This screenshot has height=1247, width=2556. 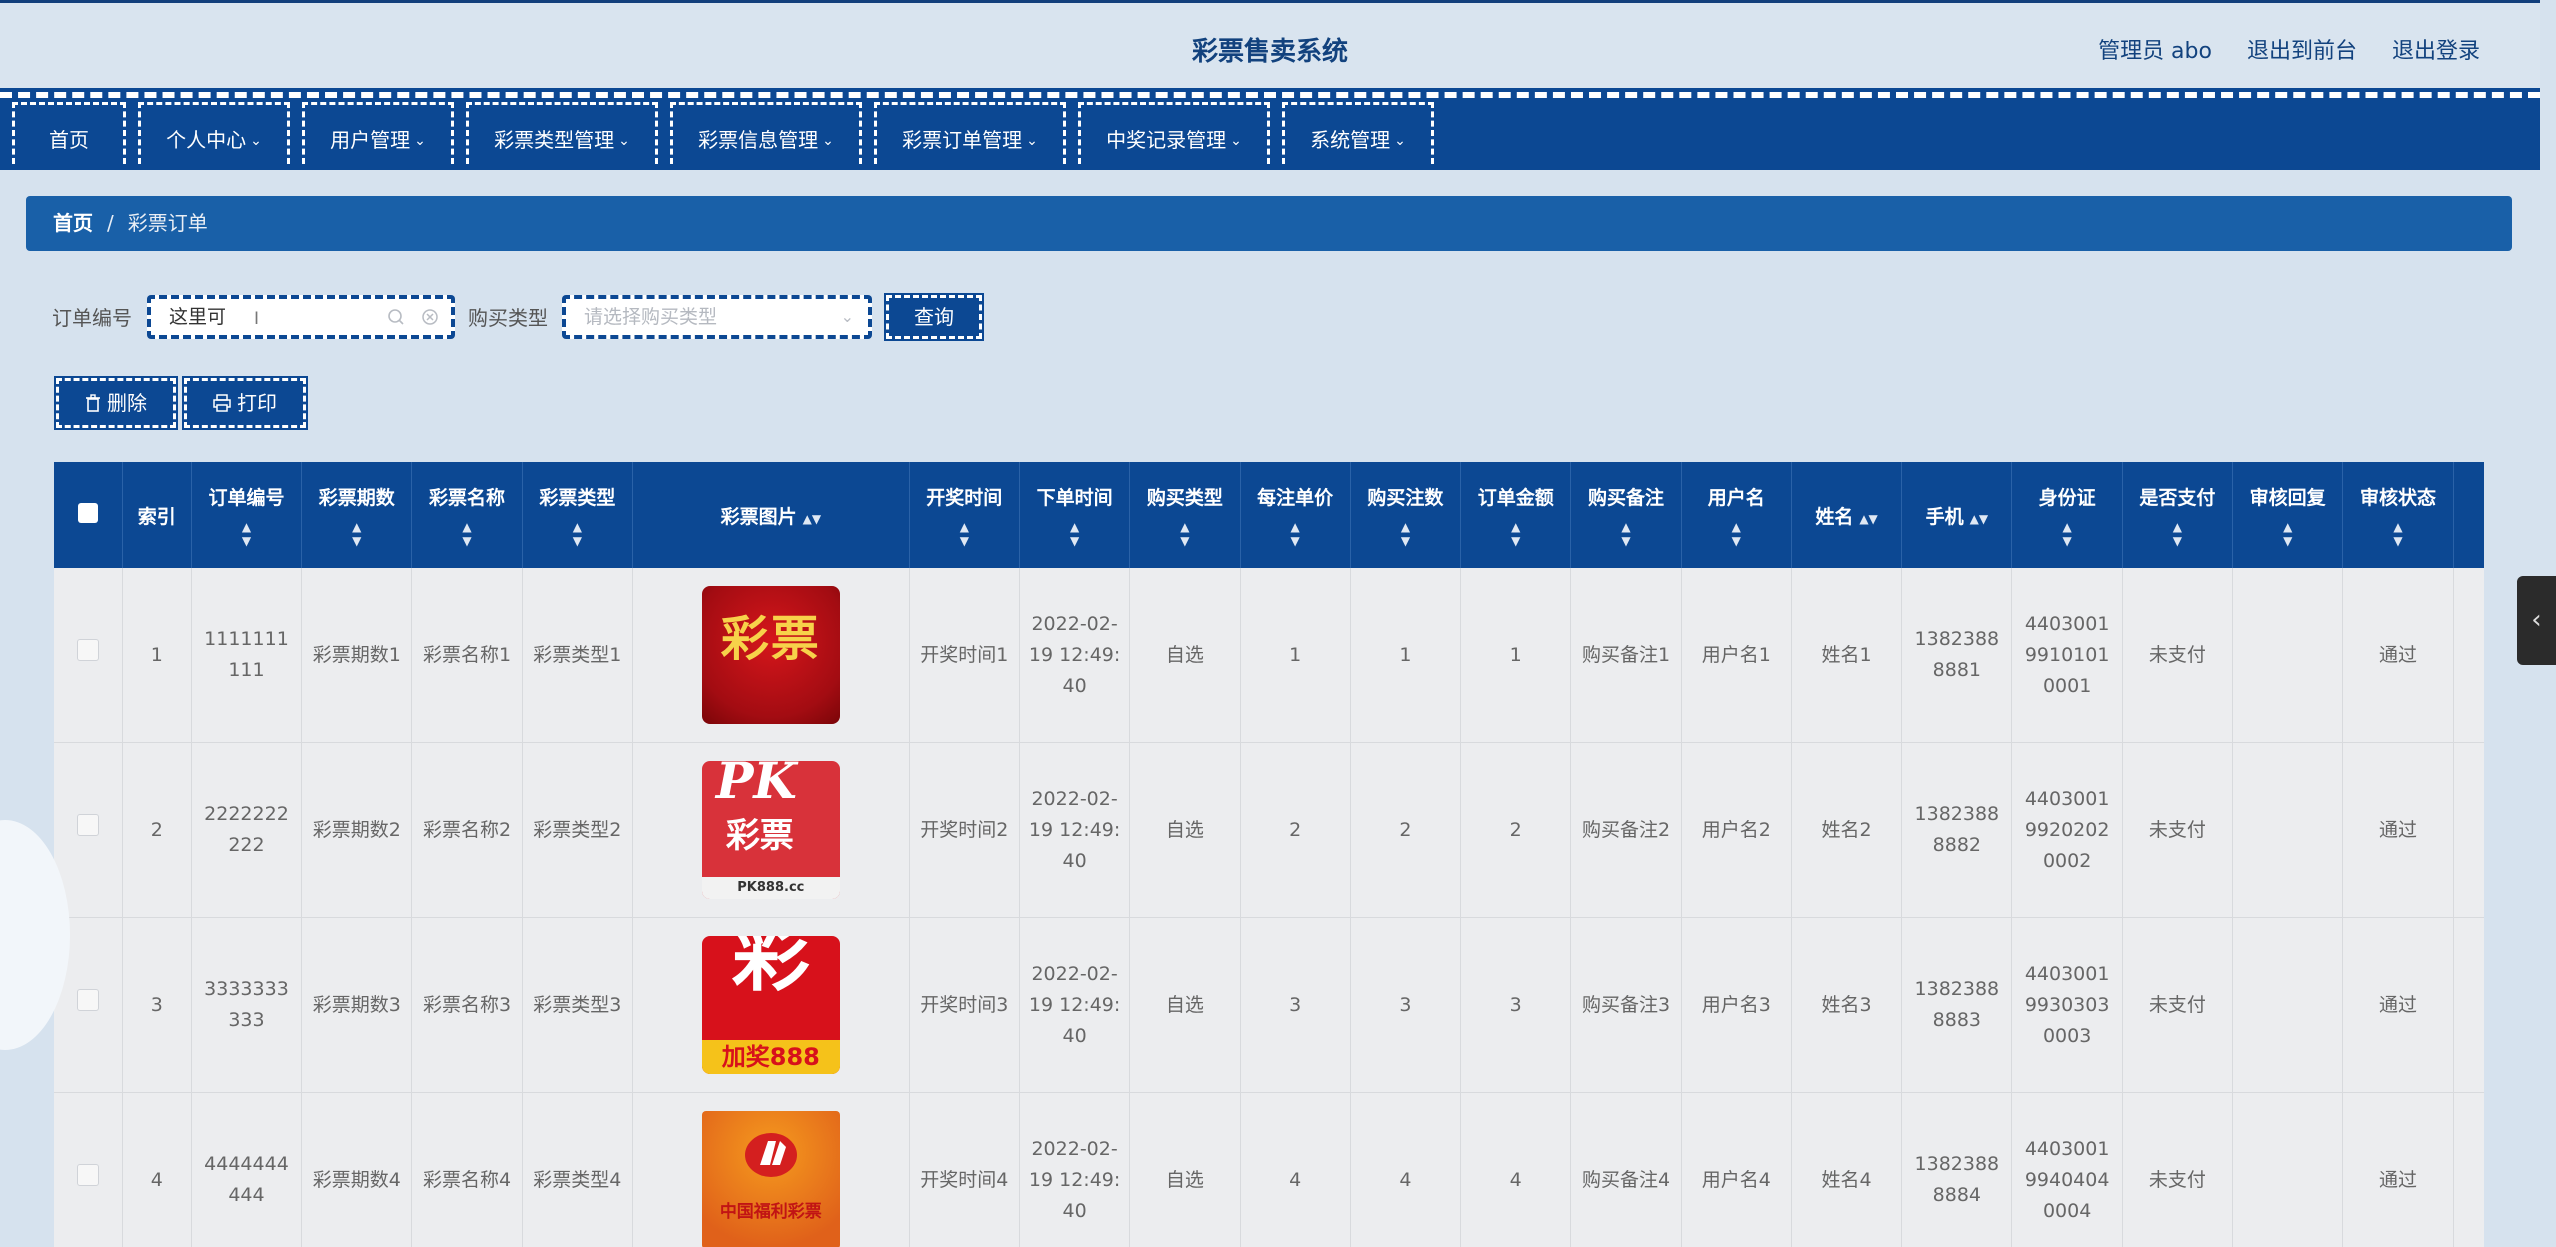 I want to click on column-header: 购买注数 ▲︎ ▼︎, so click(x=1406, y=515).